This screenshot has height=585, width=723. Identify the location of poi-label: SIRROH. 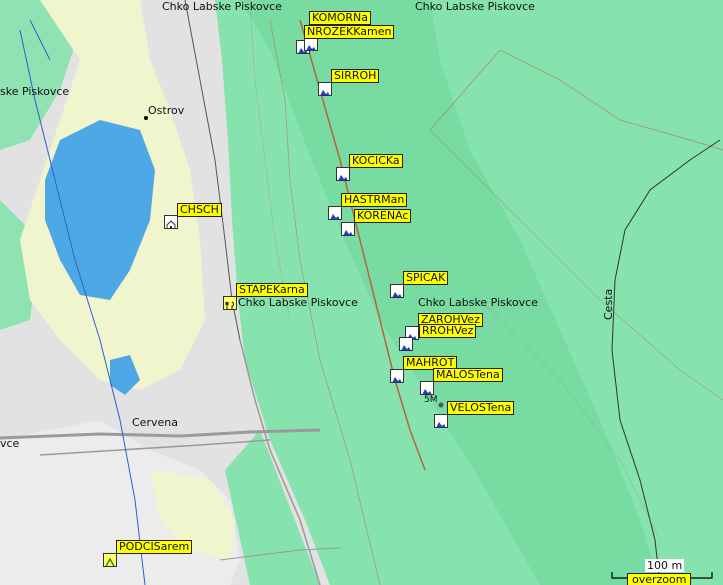
(355, 76).